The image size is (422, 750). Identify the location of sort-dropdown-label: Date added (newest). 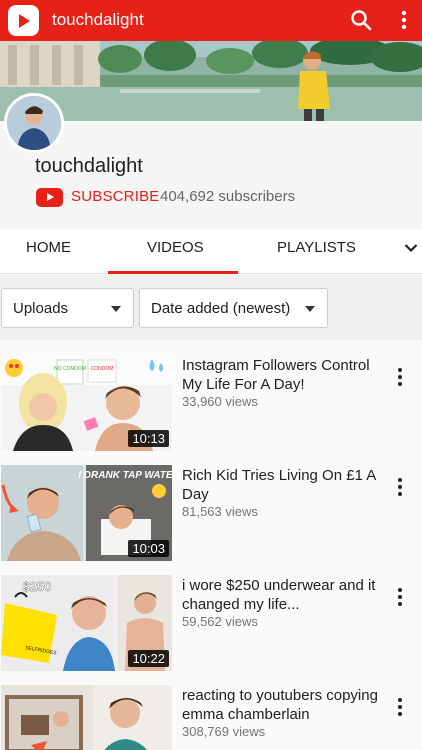
(221, 308).